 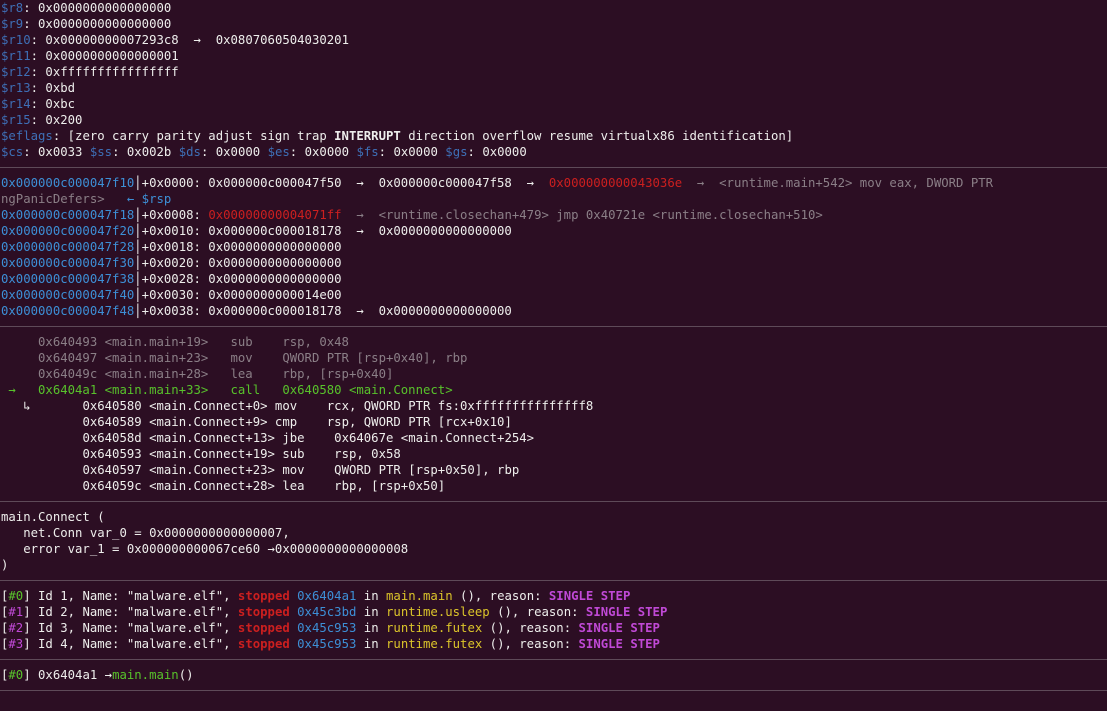 What do you see at coordinates (53, 517) in the screenshot?
I see `args-line: main.Connect (` at bounding box center [53, 517].